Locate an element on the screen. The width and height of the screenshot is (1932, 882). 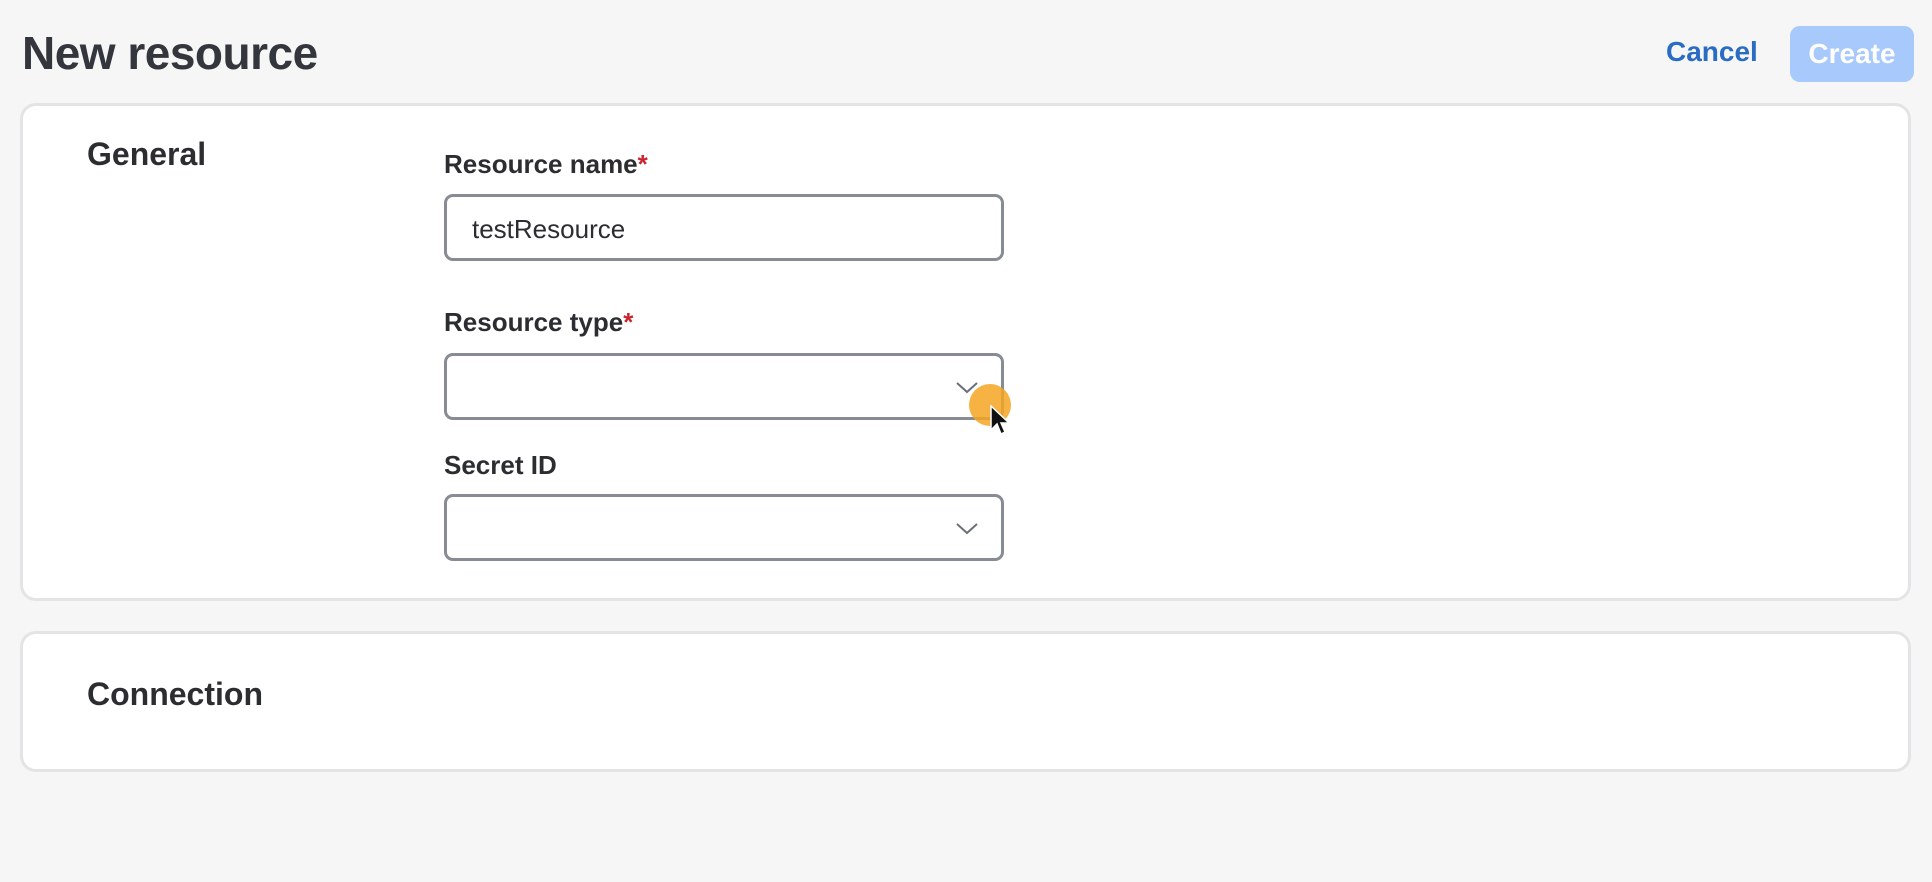
general-heading: General is located at coordinates (147, 154).